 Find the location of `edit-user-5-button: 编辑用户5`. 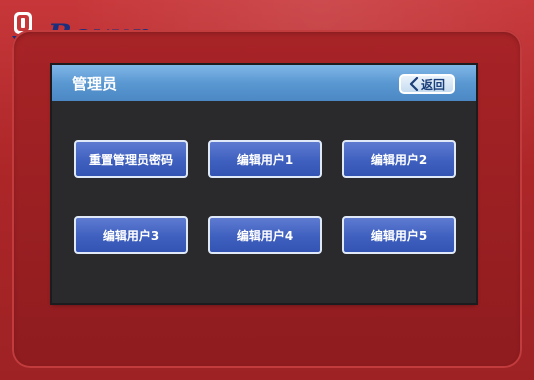

edit-user-5-button: 编辑用户5 is located at coordinates (399, 235).